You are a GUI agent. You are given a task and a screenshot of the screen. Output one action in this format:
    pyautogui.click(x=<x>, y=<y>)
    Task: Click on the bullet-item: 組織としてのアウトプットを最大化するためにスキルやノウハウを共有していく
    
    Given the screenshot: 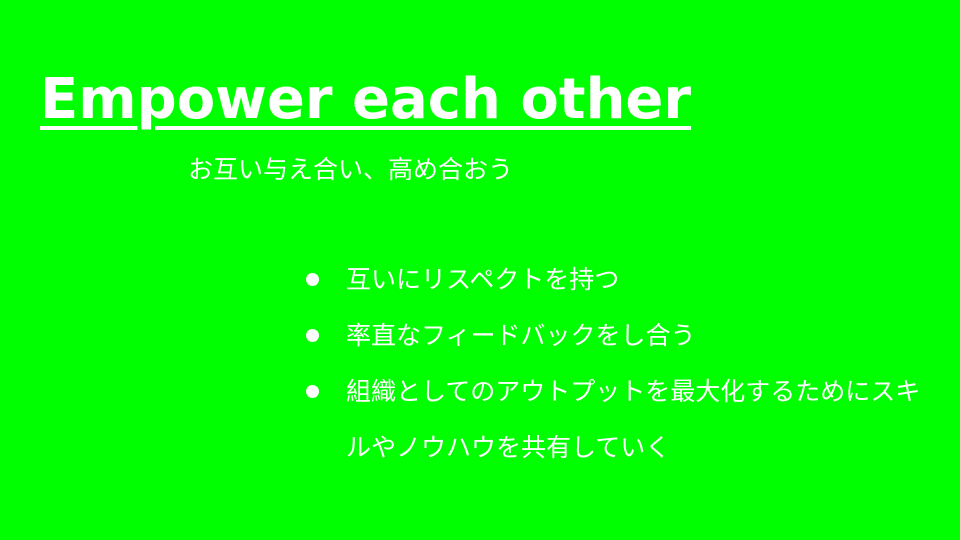 What is the action you would take?
    pyautogui.click(x=622, y=420)
    